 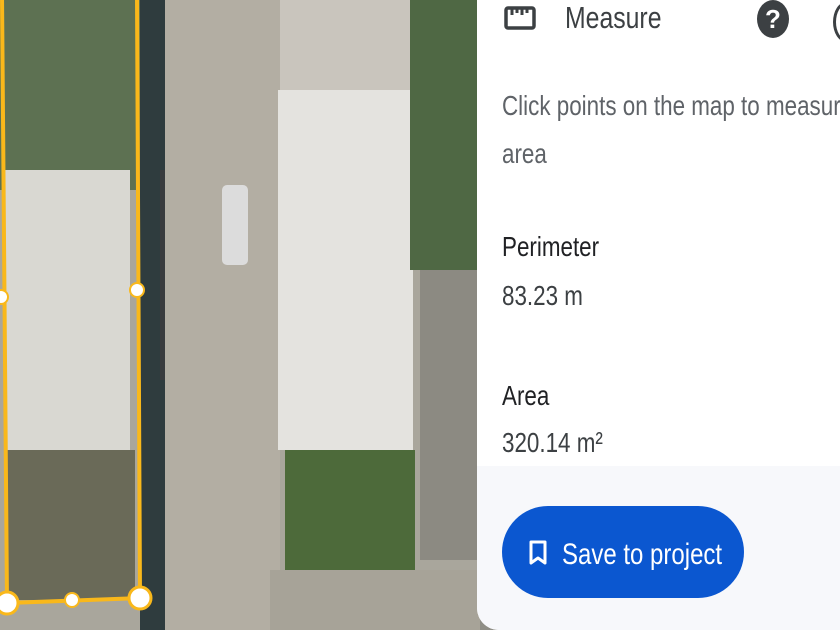 I want to click on help-icon: ?, so click(x=773, y=19).